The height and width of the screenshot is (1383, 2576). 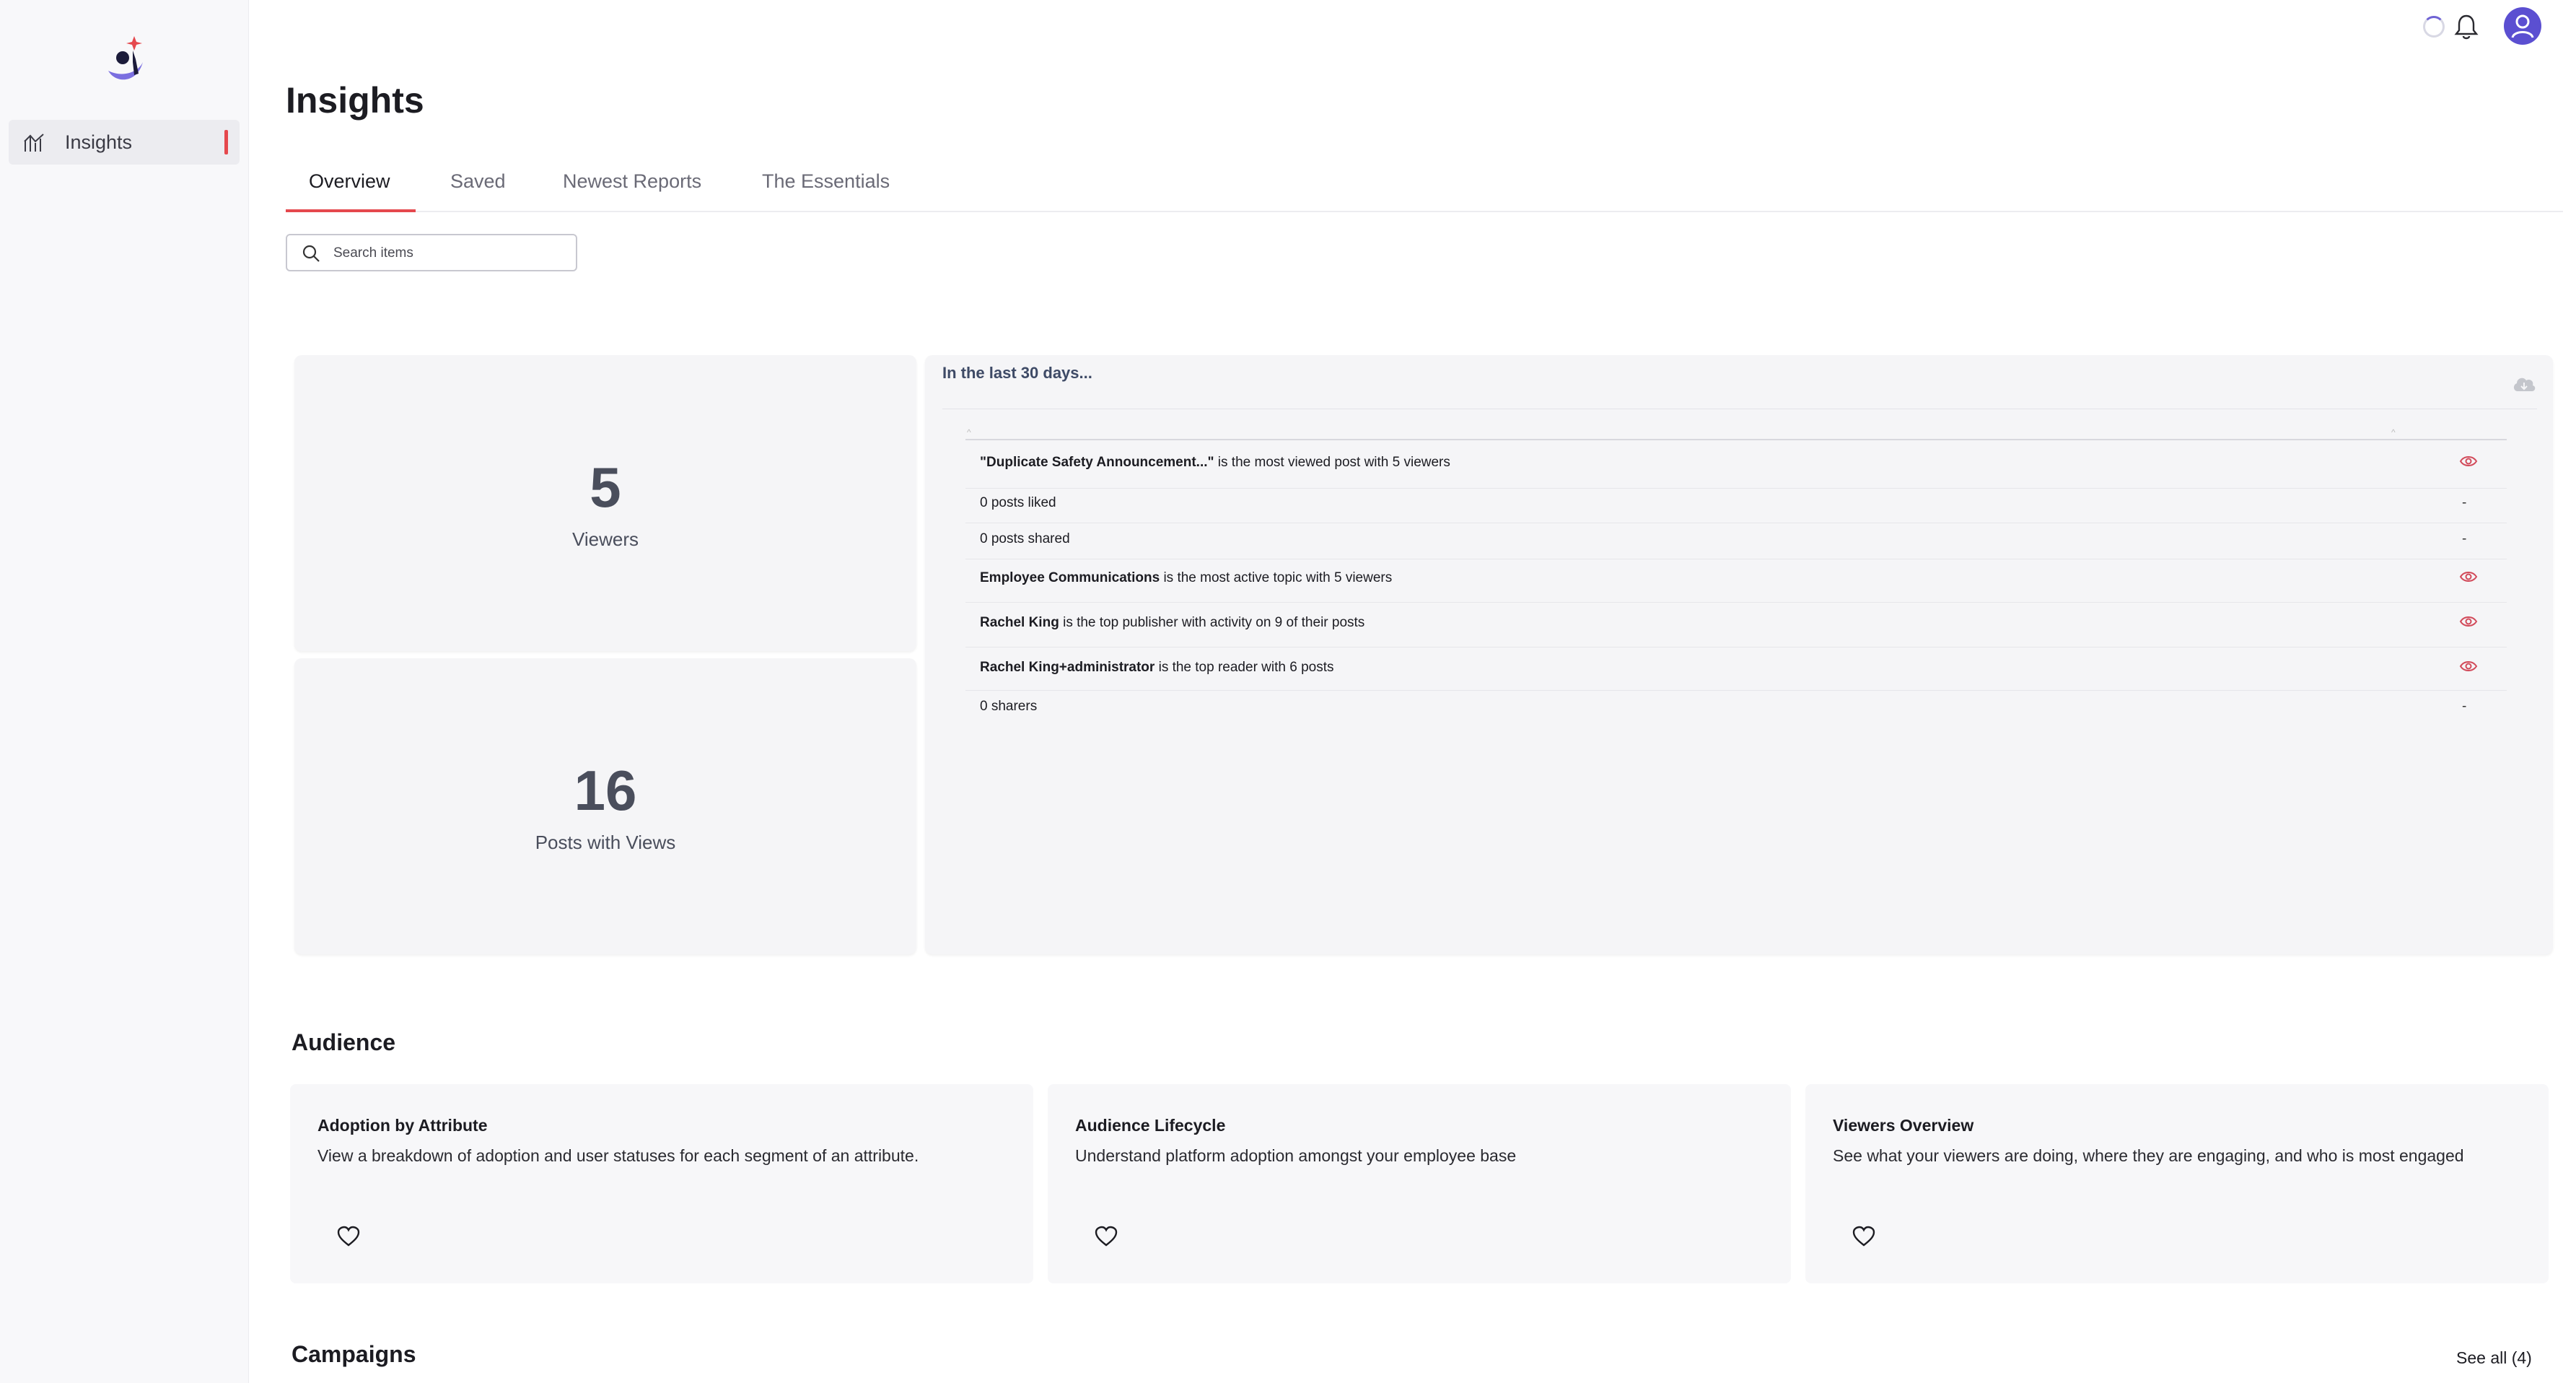 I want to click on stat-card-posts-with-views: 16 Posts with Views, so click(x=605, y=806).